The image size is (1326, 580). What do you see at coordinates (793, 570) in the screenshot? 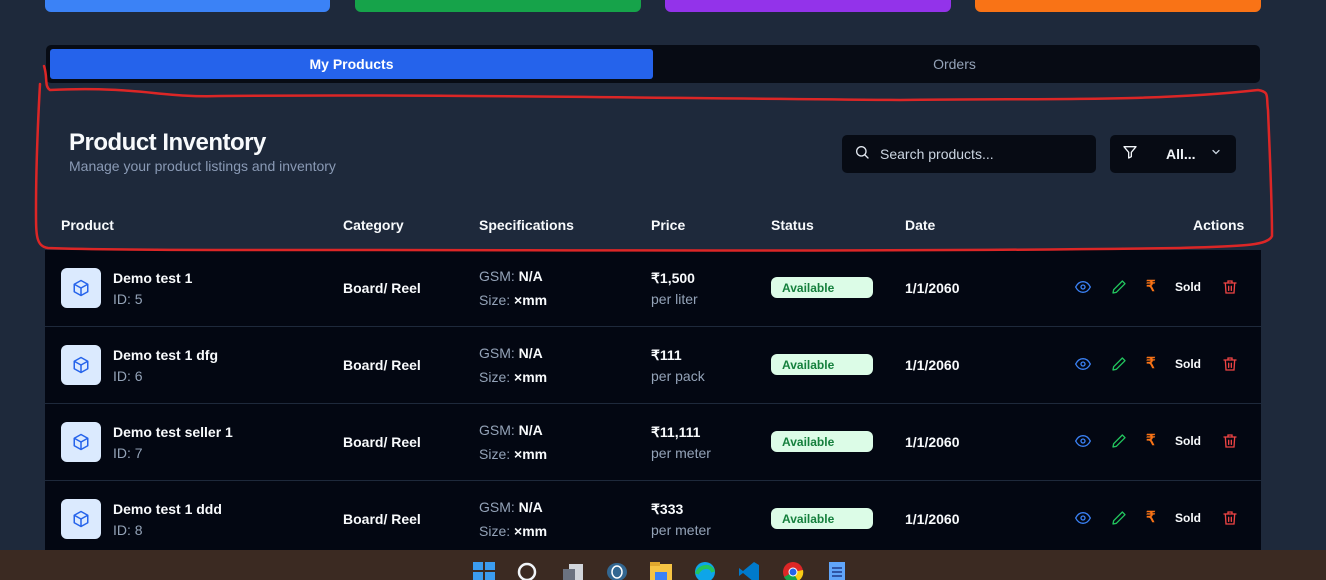
I see `chrome-icon` at bounding box center [793, 570].